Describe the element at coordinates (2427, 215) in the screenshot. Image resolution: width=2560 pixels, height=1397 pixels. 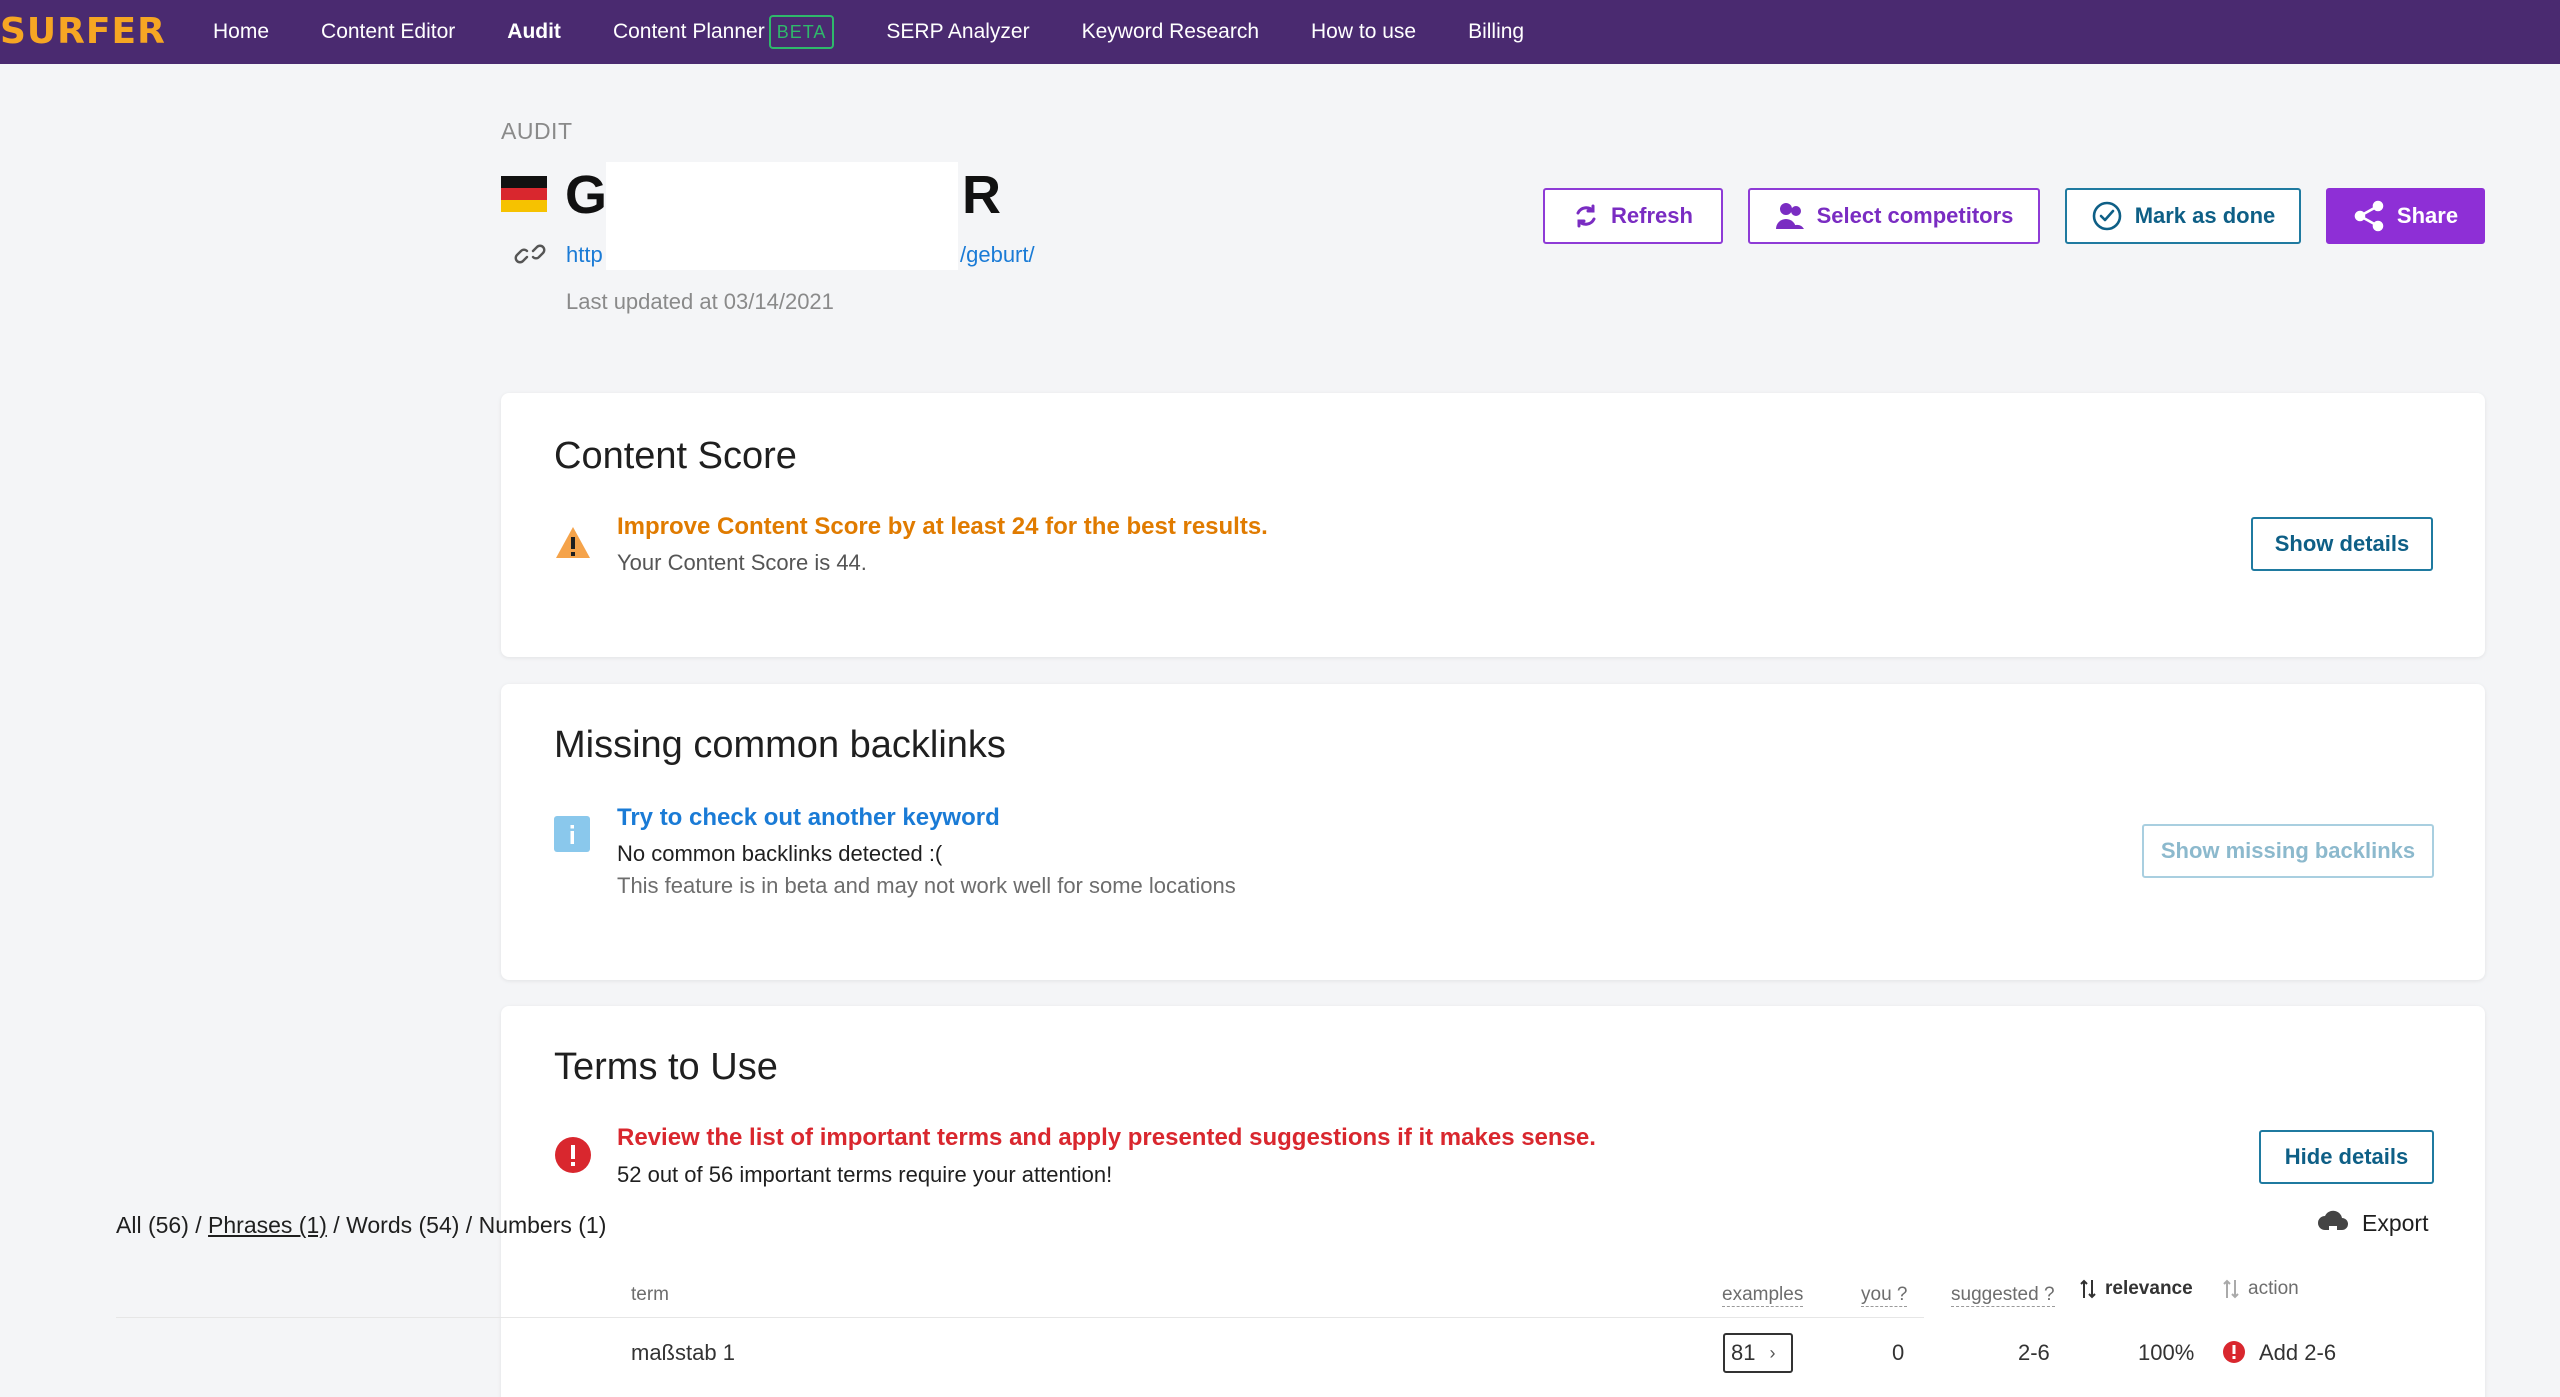
I see `share-label: Share` at that location.